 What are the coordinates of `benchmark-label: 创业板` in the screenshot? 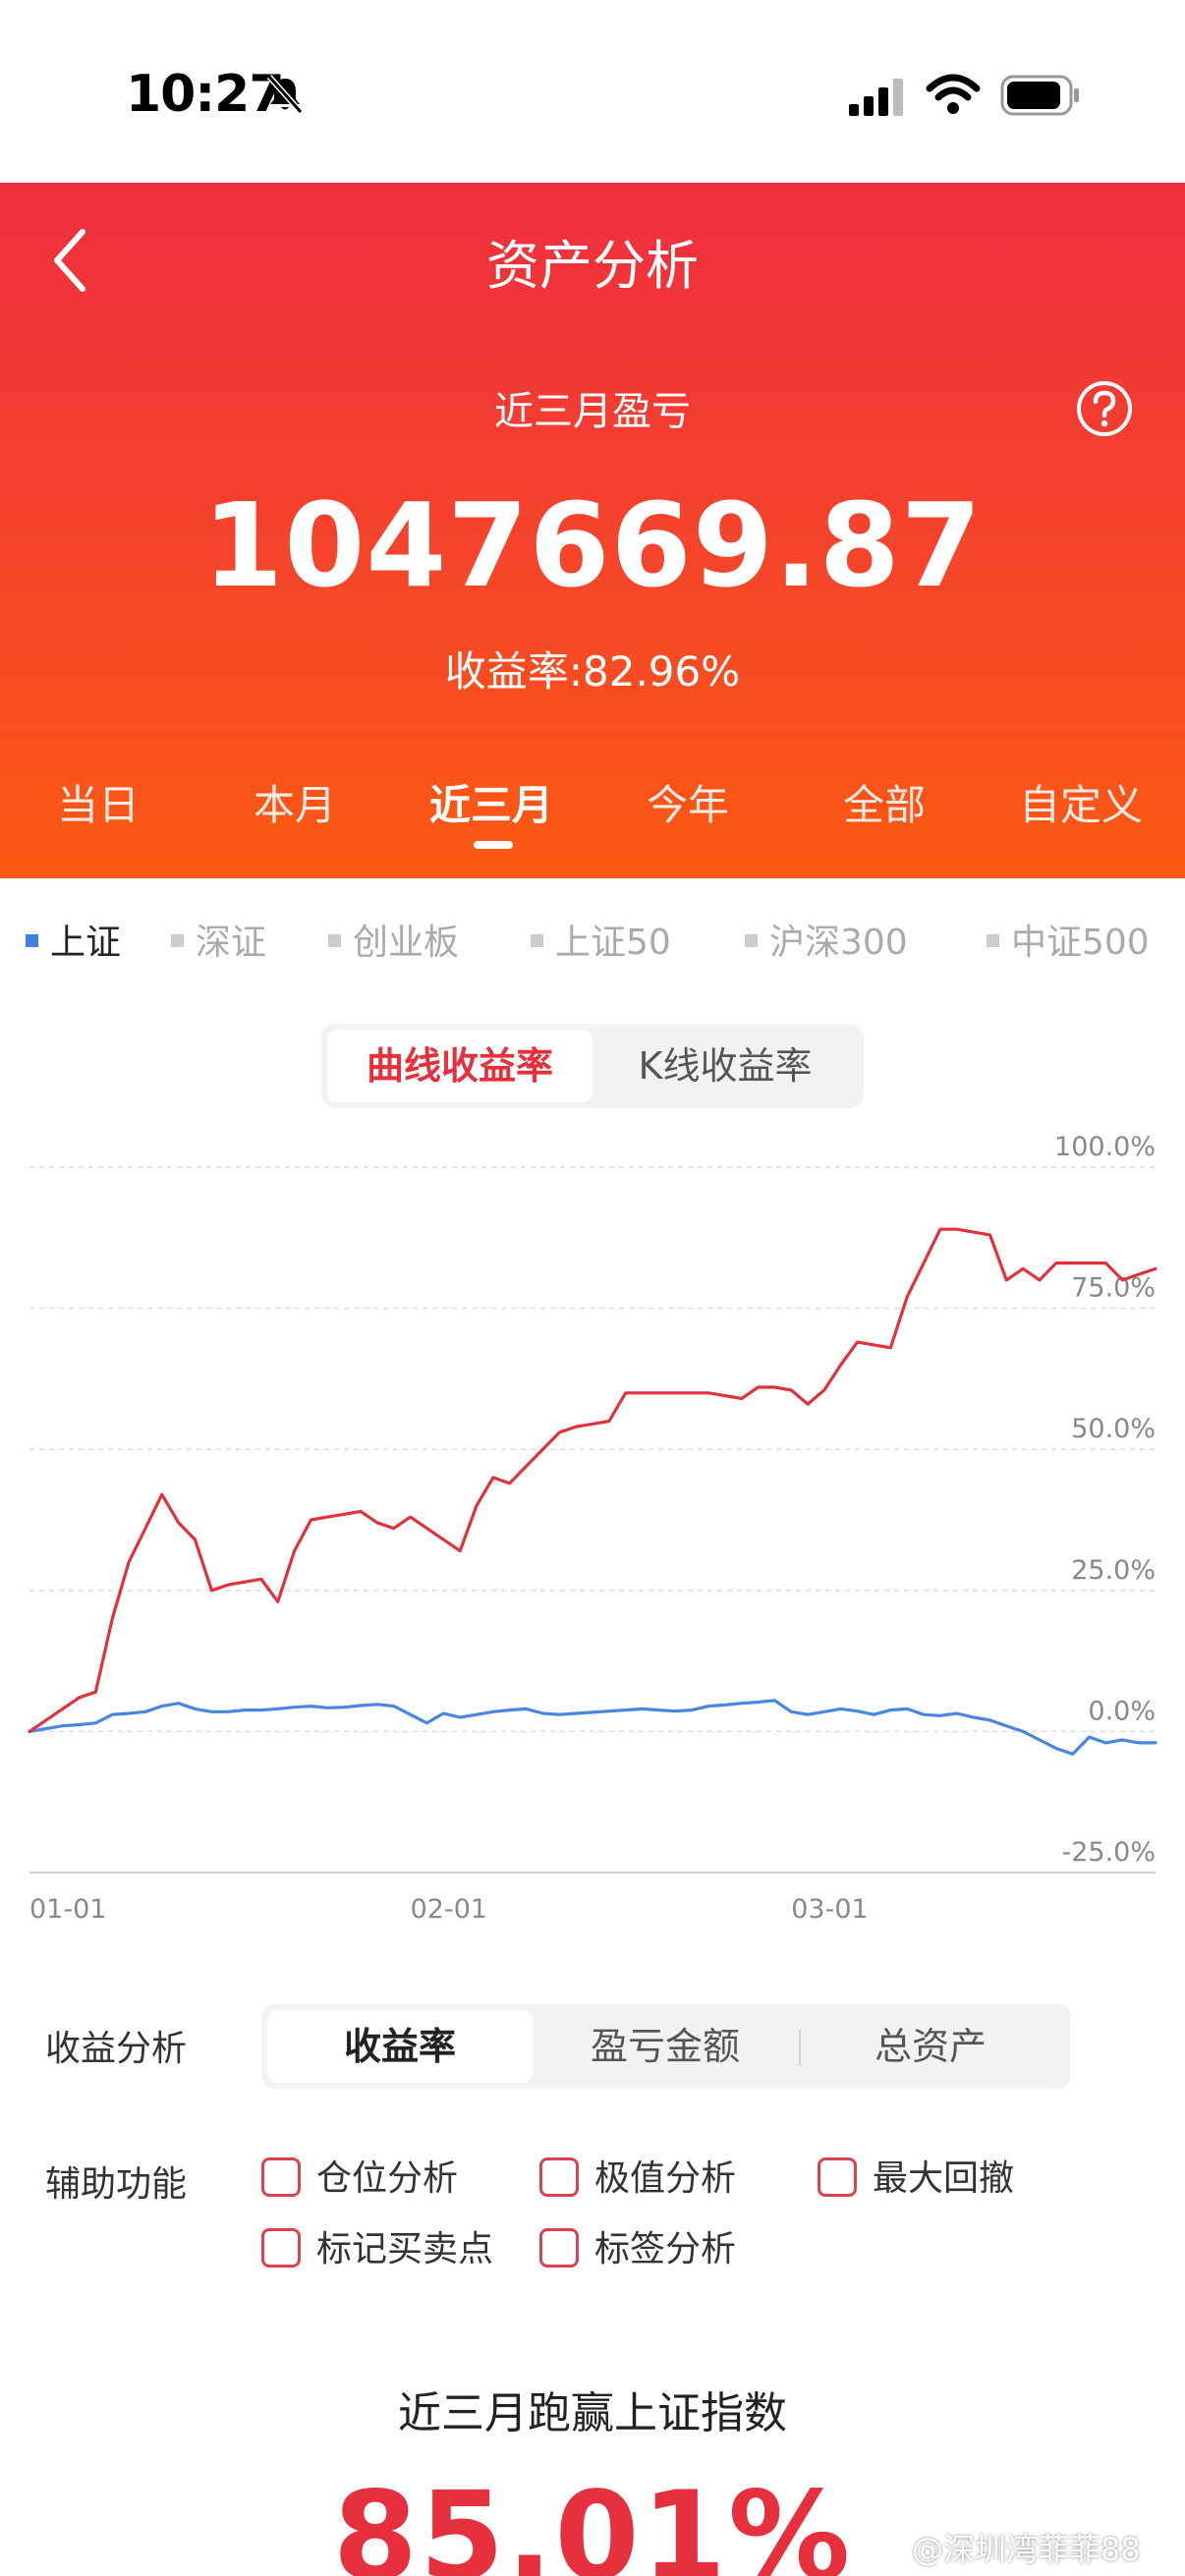 It's located at (407, 943).